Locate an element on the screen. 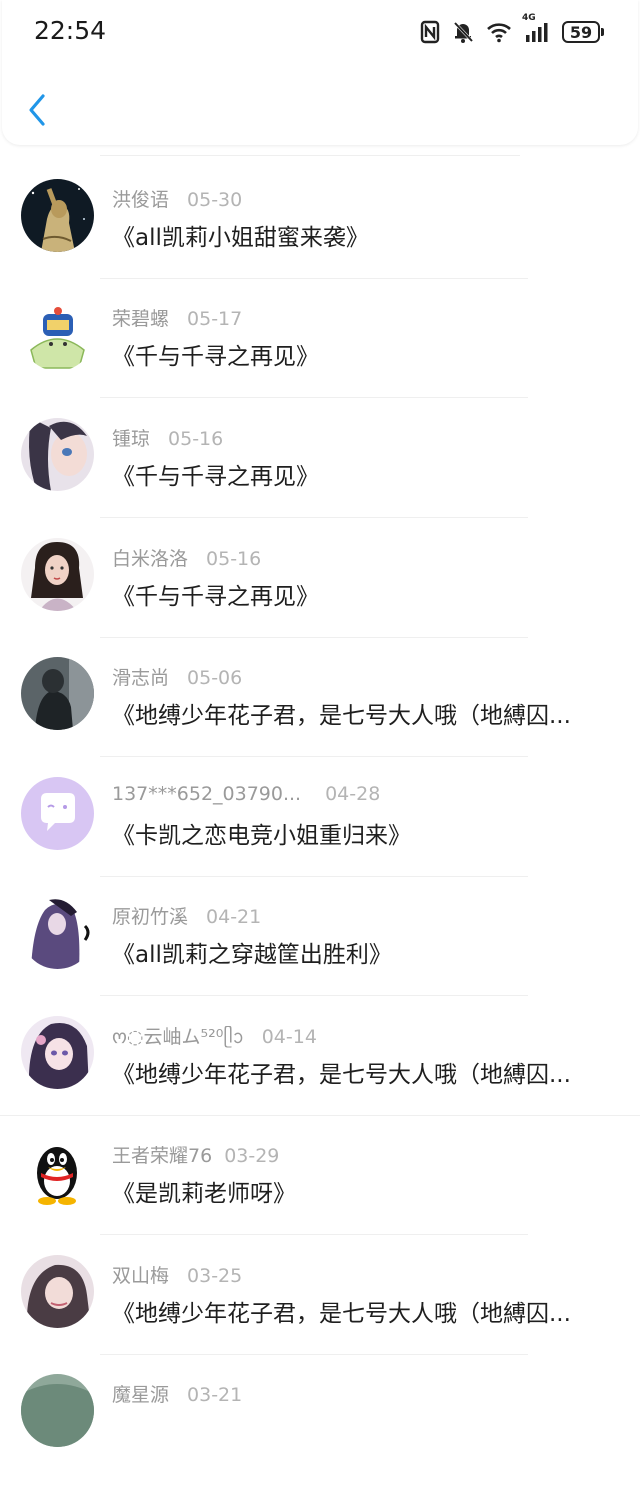 The height and width of the screenshot is (1494, 640). post-date: 05-06 is located at coordinates (215, 678).